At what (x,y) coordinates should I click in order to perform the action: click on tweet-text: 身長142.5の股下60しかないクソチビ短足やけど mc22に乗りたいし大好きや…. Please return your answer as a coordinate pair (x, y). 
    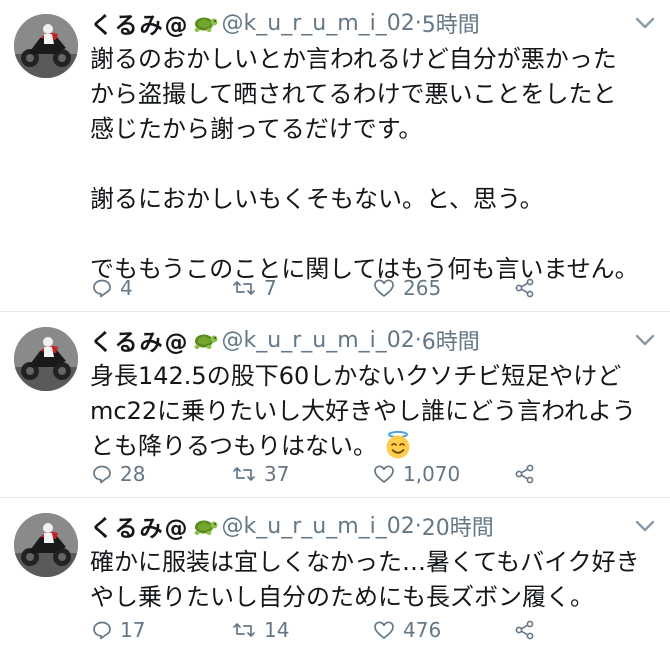
    Looking at the image, I should click on (375, 411).